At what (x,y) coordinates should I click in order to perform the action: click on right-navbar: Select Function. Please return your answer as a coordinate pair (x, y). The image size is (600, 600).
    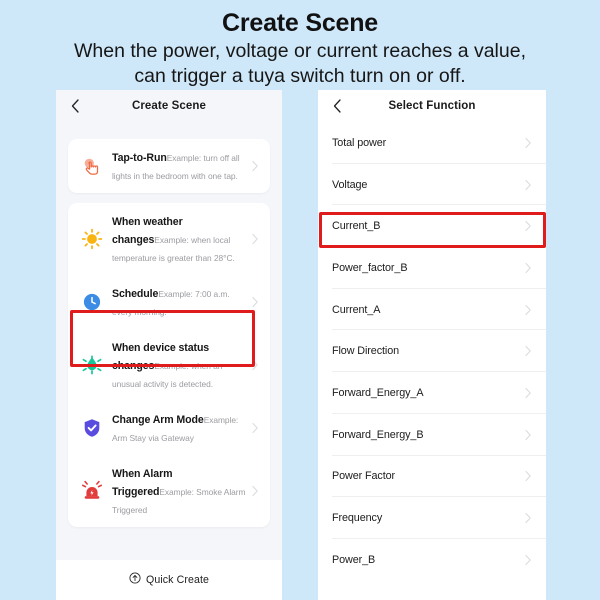
    Looking at the image, I should click on (432, 106).